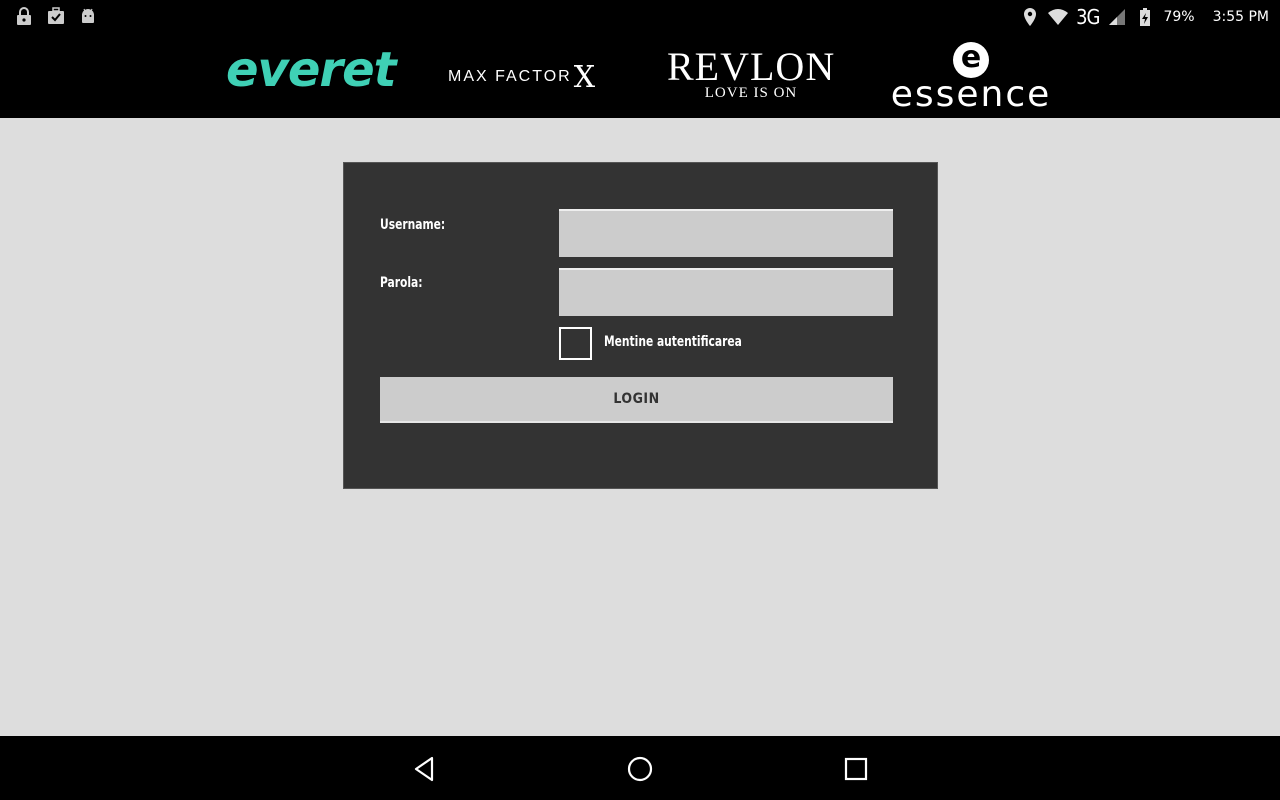 This screenshot has width=1280, height=800. I want to click on everet-logo: everet, so click(311, 70).